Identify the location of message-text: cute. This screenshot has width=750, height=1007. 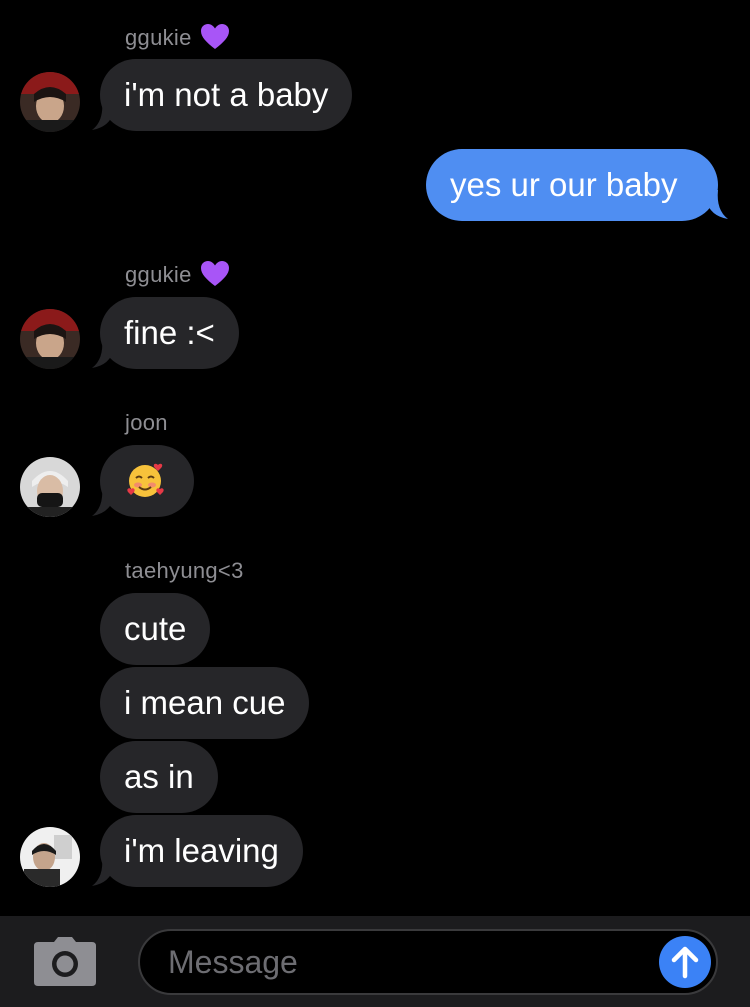
(155, 628).